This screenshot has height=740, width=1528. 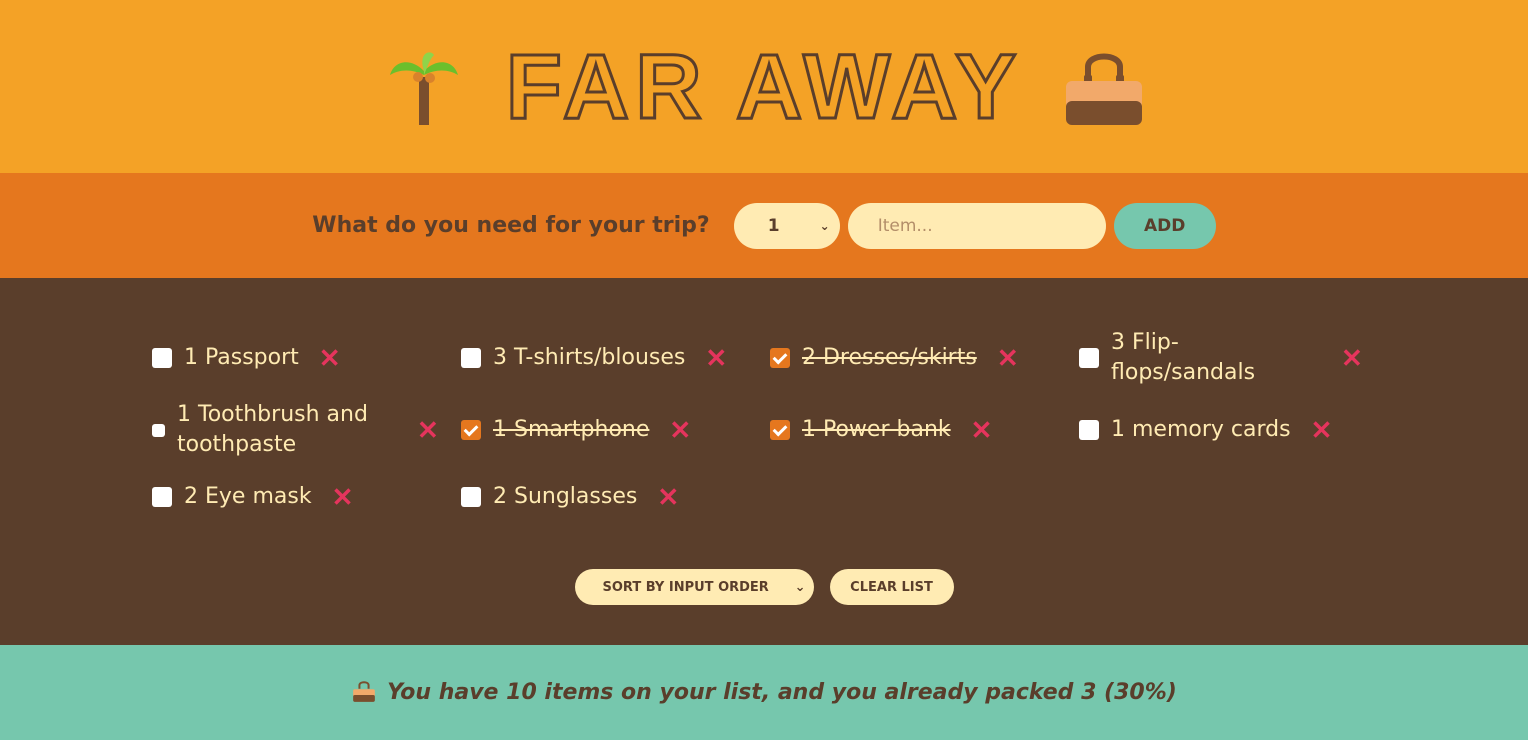 What do you see at coordinates (891, 587) in the screenshot?
I see `clear-list-button: CLEAR LIST` at bounding box center [891, 587].